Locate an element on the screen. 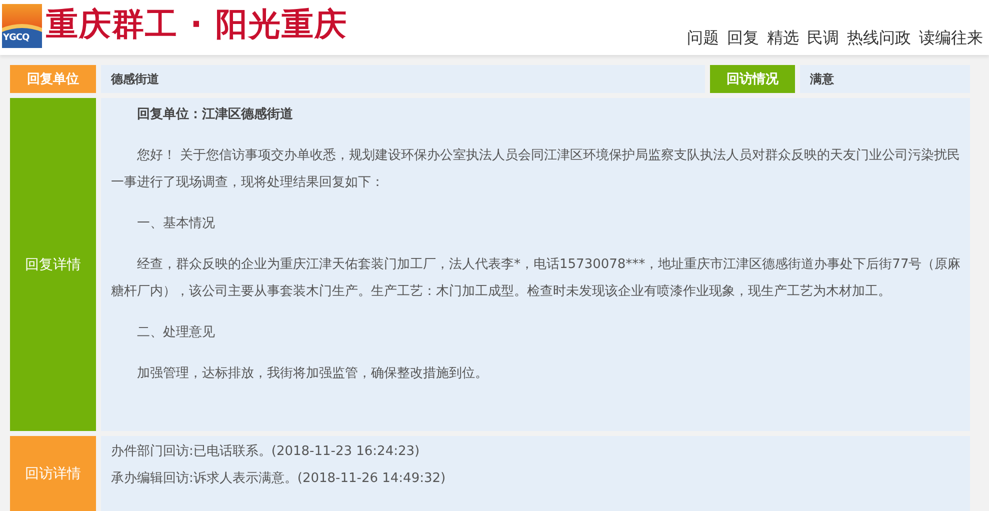 Image resolution: width=989 pixels, height=511 pixels. field-label: 回访详情 is located at coordinates (53, 473).